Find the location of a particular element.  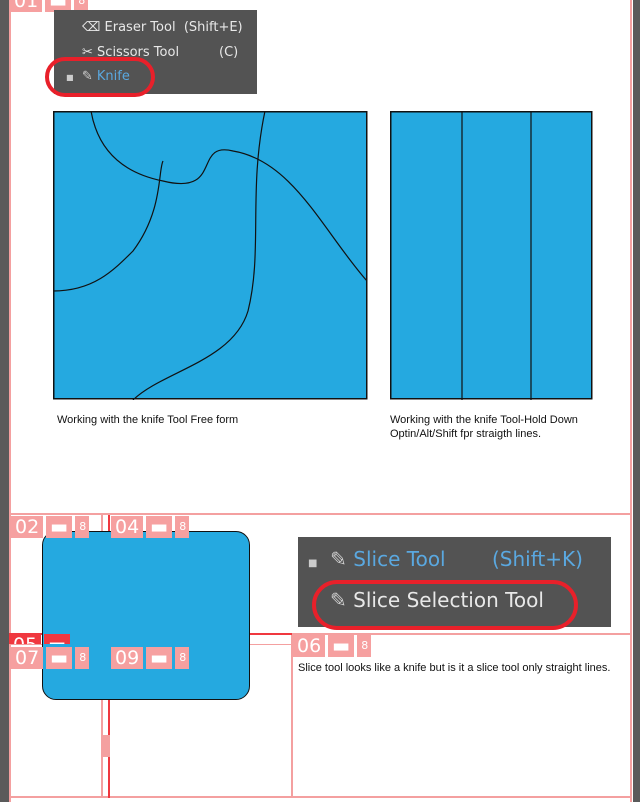

slice-selection-highlight-ring is located at coordinates (445, 605).